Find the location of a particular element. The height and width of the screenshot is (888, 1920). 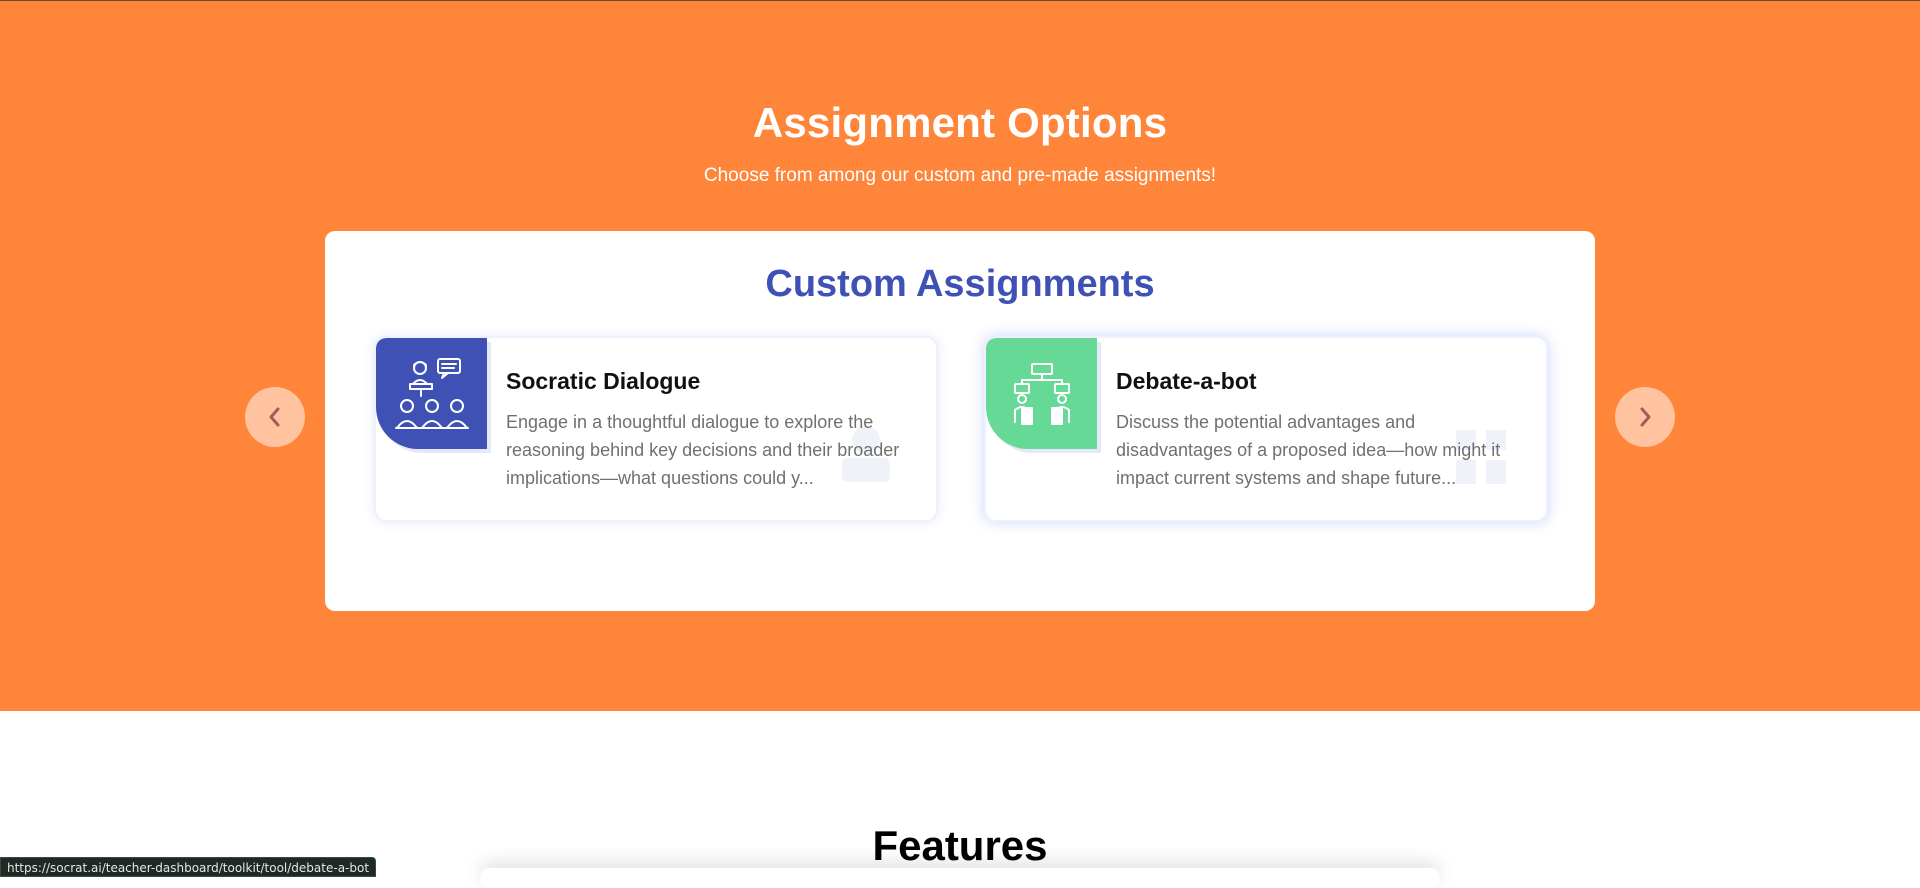

chevron-left-icon is located at coordinates (274, 417).